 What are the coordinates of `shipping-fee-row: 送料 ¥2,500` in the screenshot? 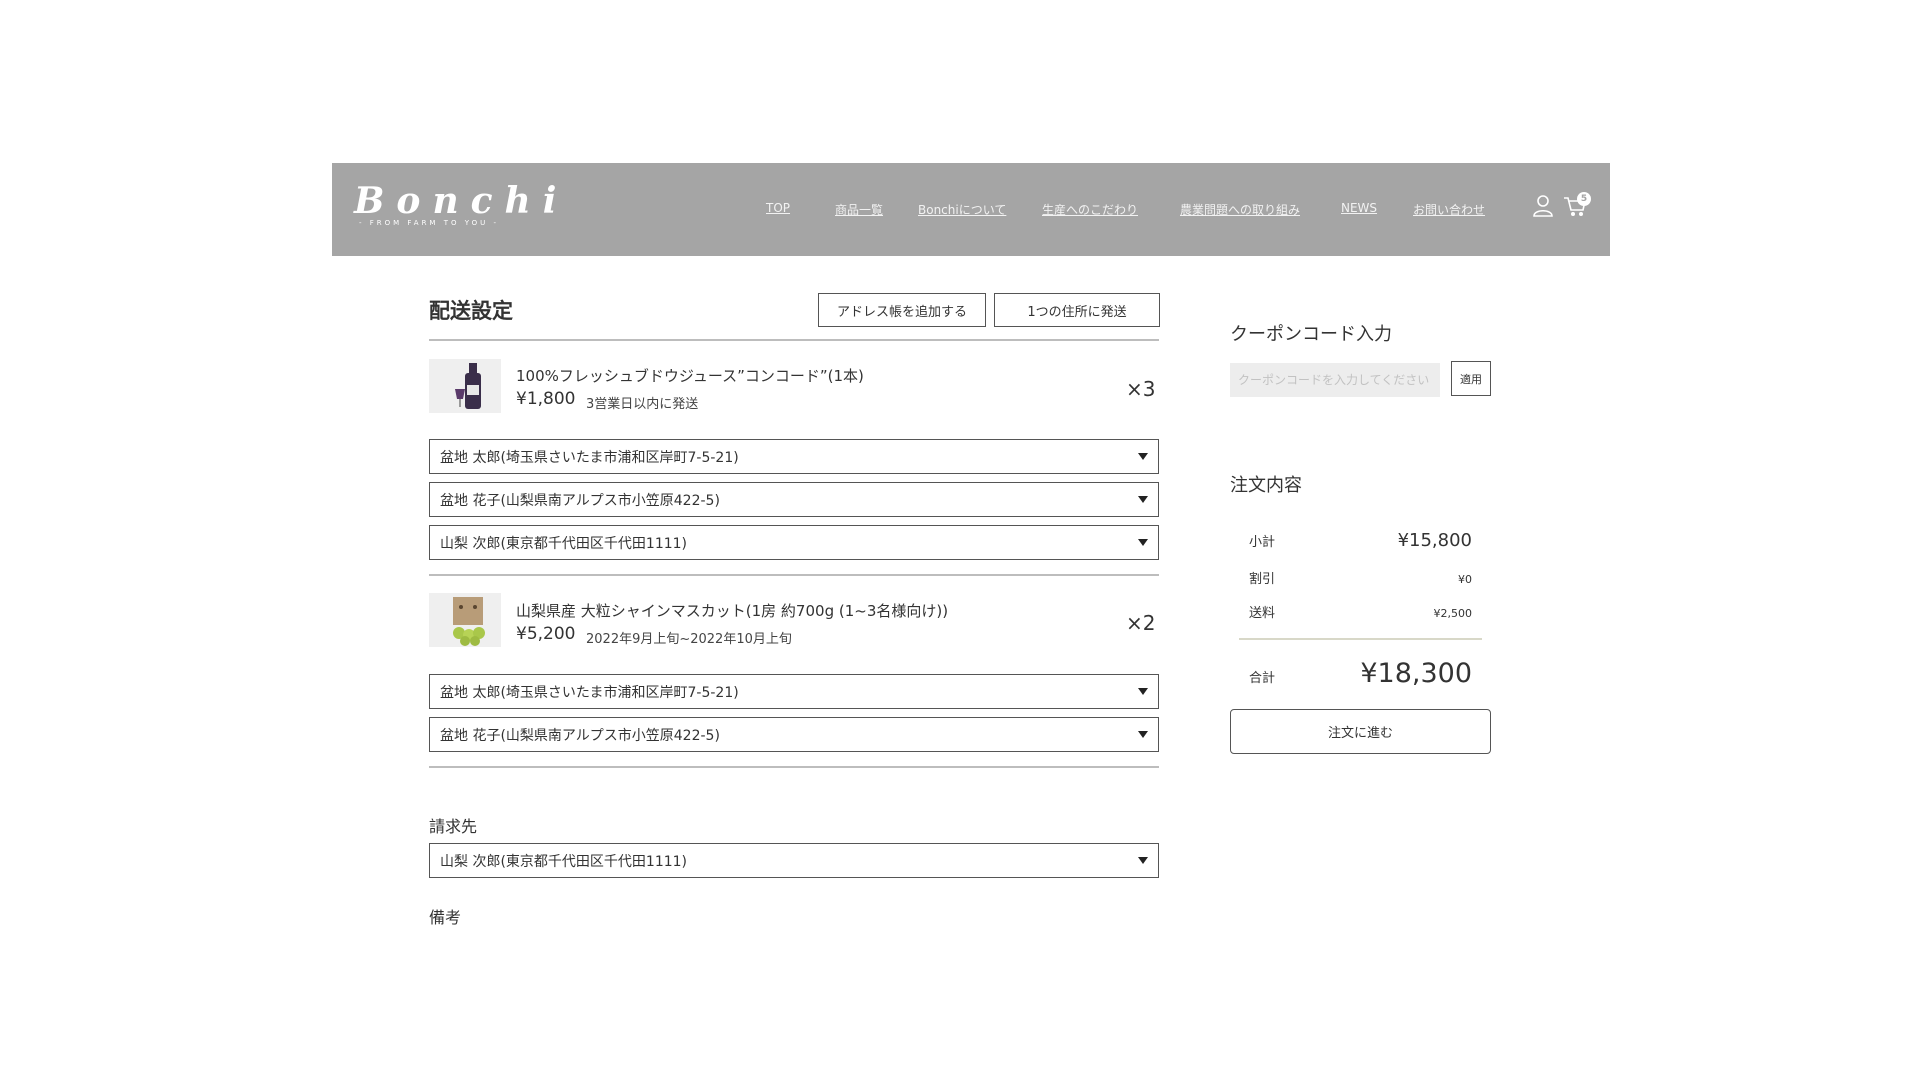 It's located at (1360, 611).